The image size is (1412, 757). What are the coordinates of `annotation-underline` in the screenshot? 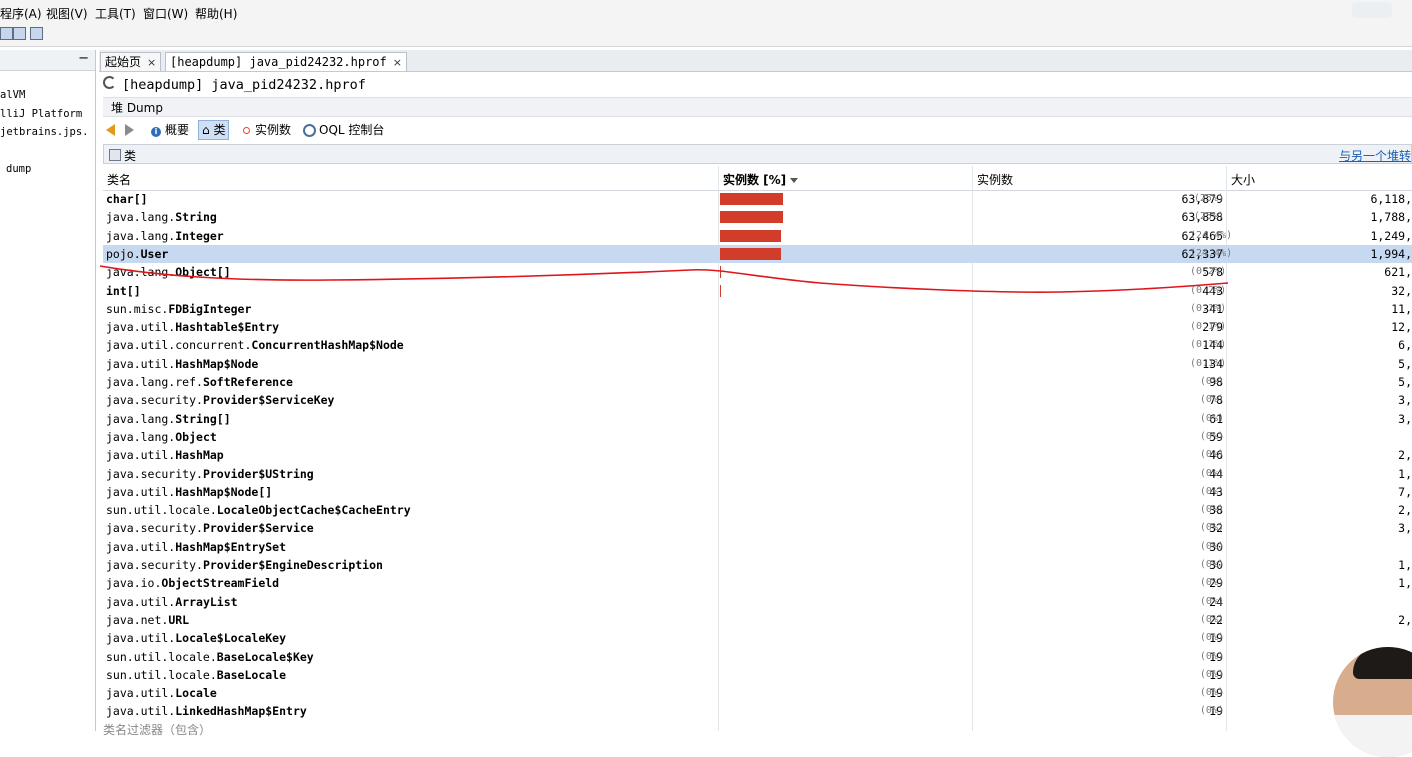 It's located at (664, 279).